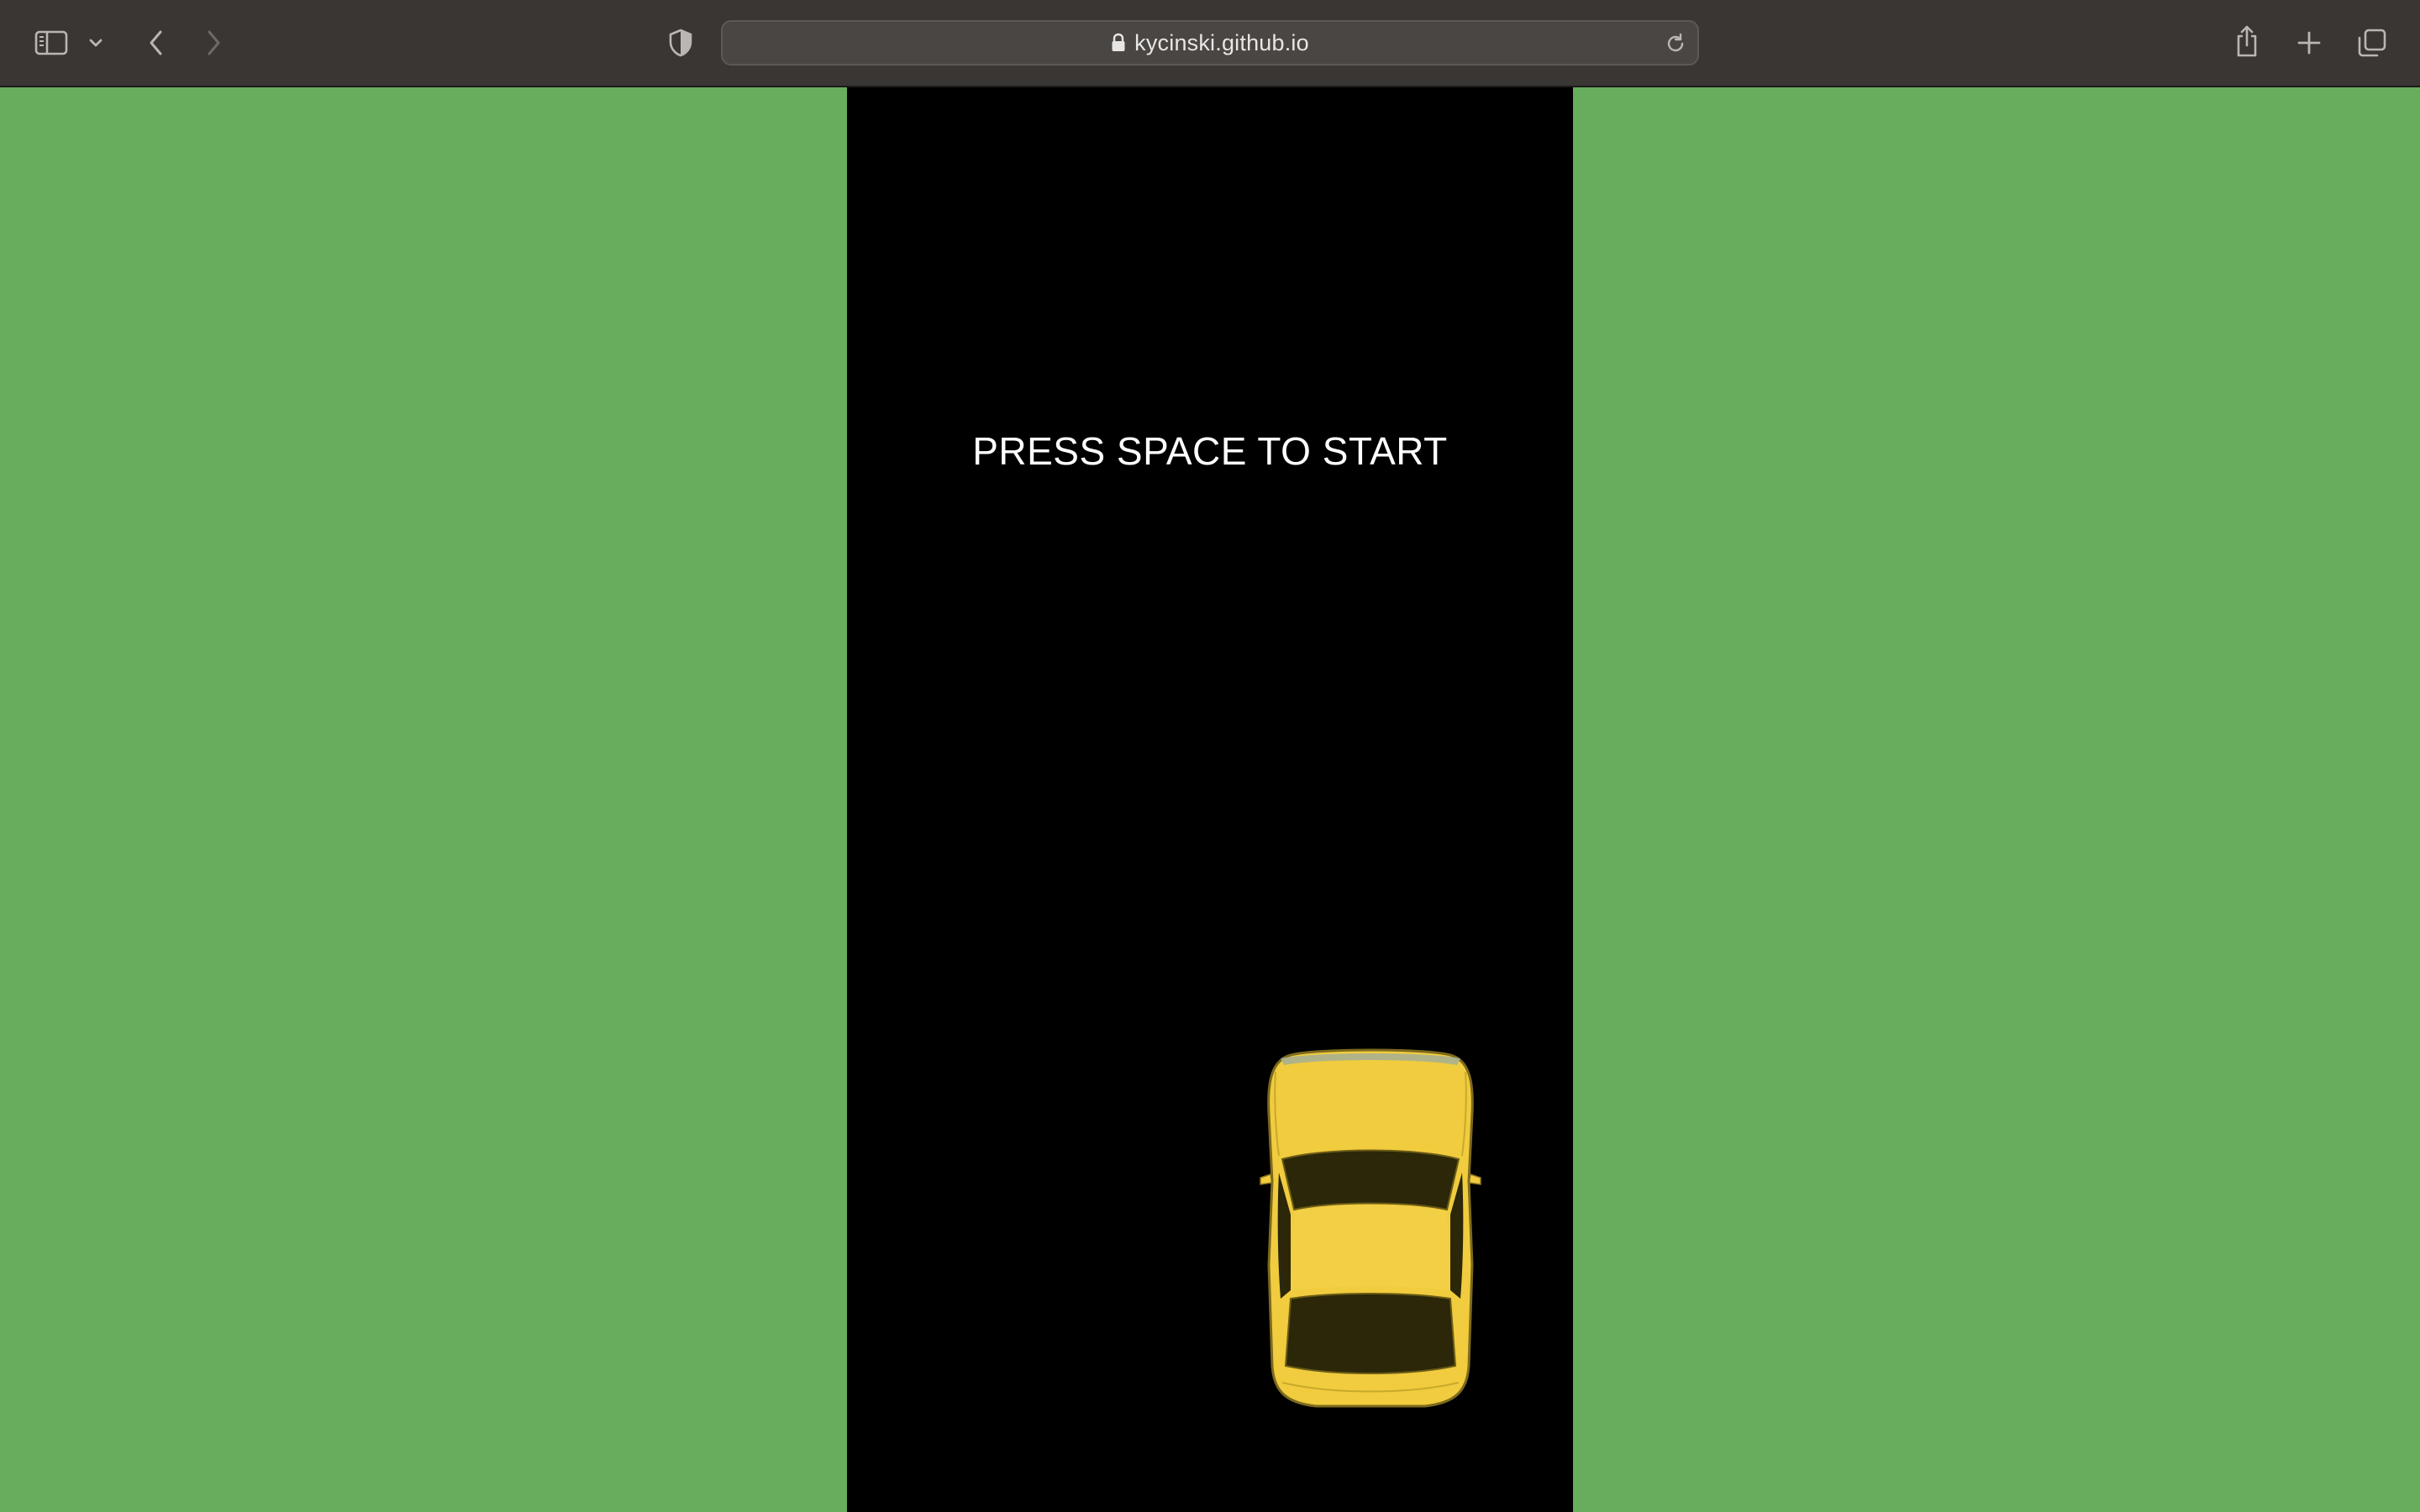 This screenshot has width=2420, height=1512. I want to click on chevron-left-icon, so click(156, 42).